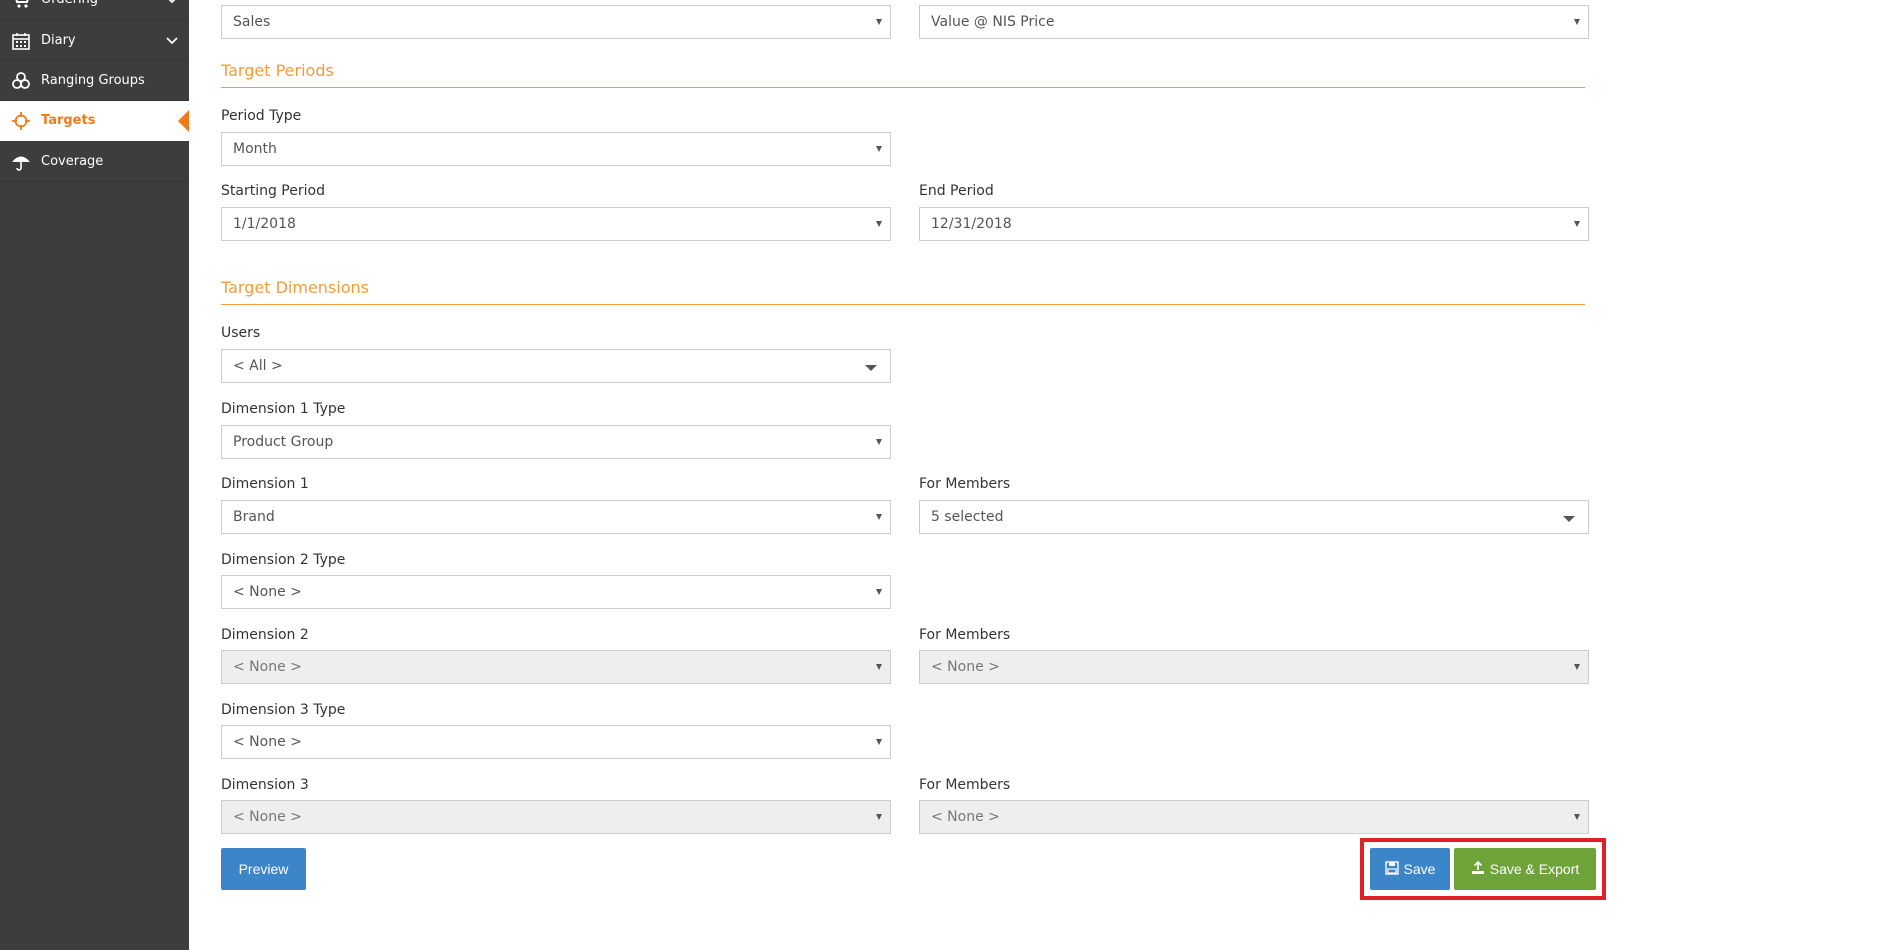  What do you see at coordinates (971, 224) in the screenshot?
I see `end-period-select-value: 12/31/2018` at bounding box center [971, 224].